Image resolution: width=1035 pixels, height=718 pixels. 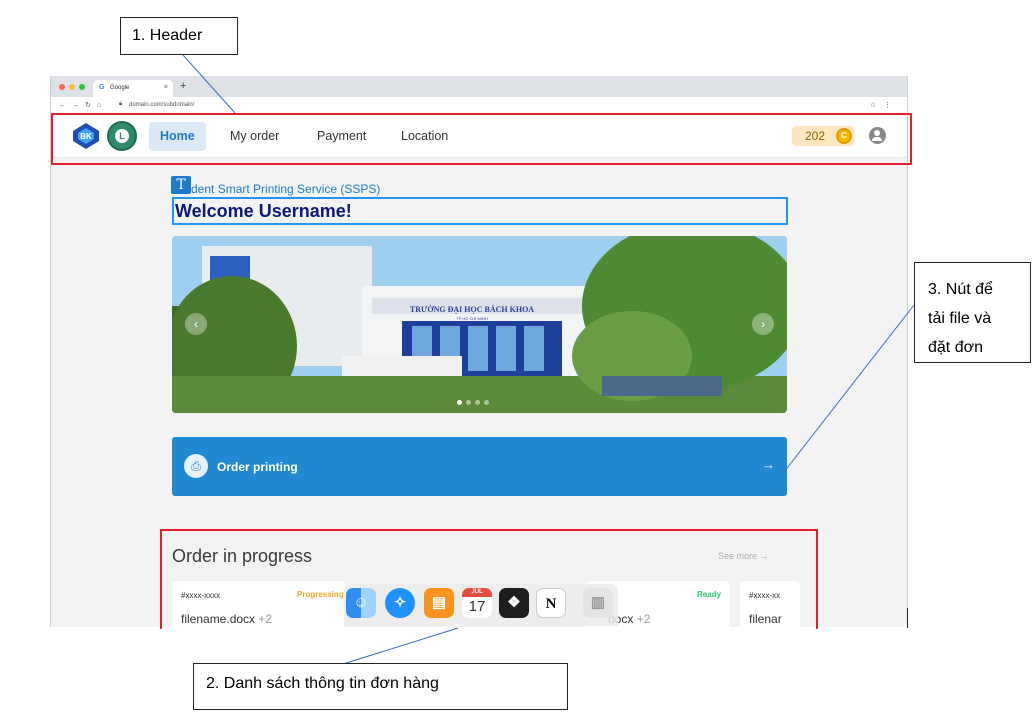 I want to click on header-callout: 1. Header, so click(x=179, y=36).